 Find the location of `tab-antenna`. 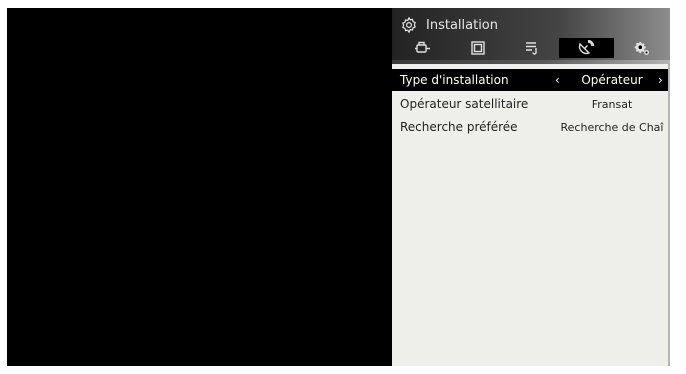

tab-antenna is located at coordinates (423, 48).